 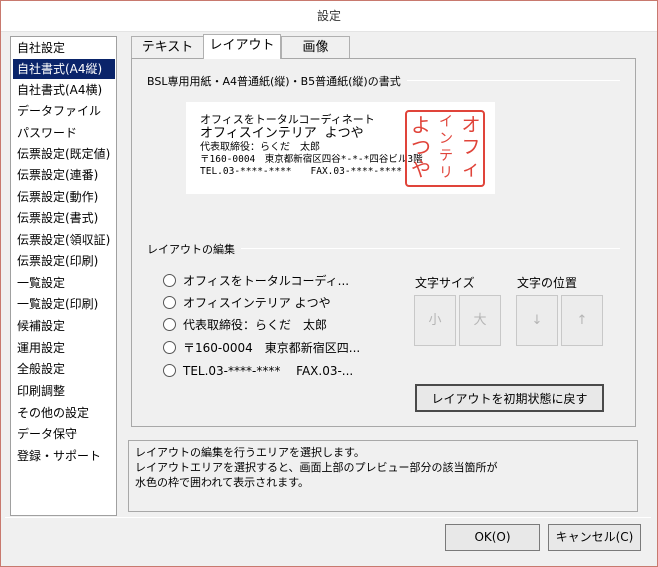 I want to click on cancel-button: キャンセル(C), so click(x=594, y=537).